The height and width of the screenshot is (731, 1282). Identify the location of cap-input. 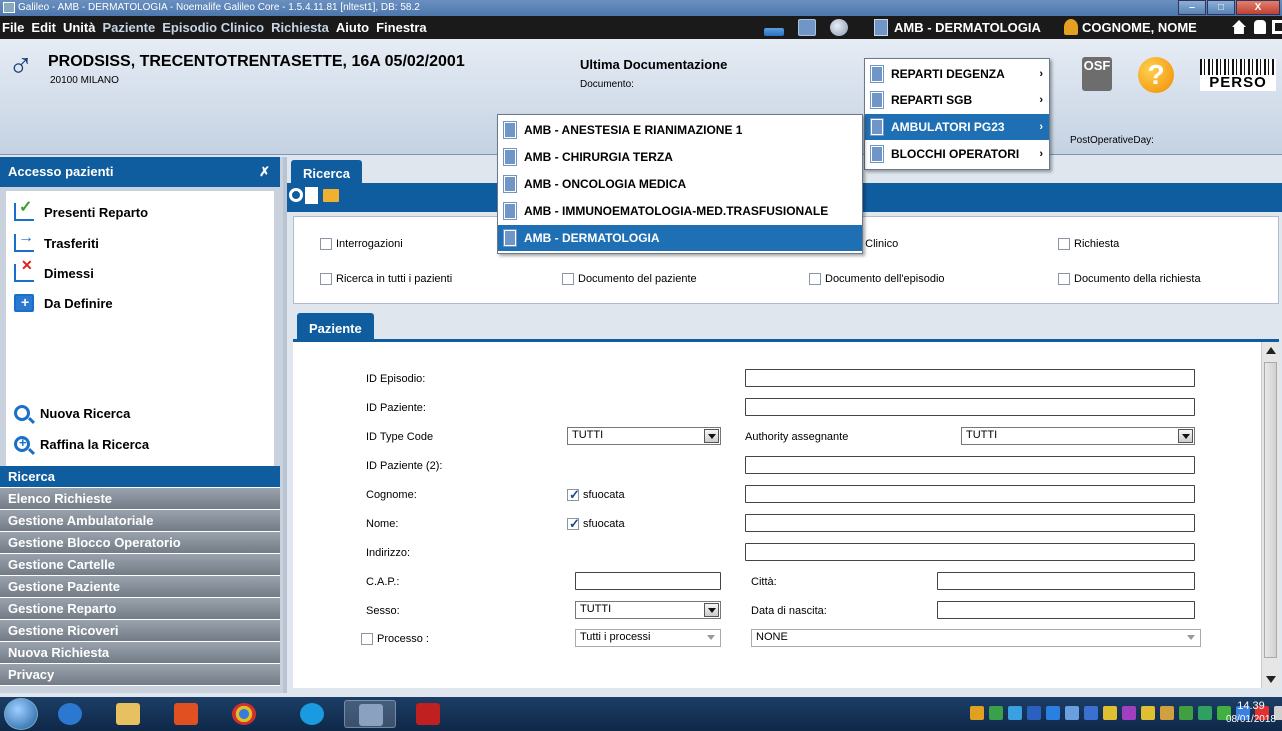
(648, 581).